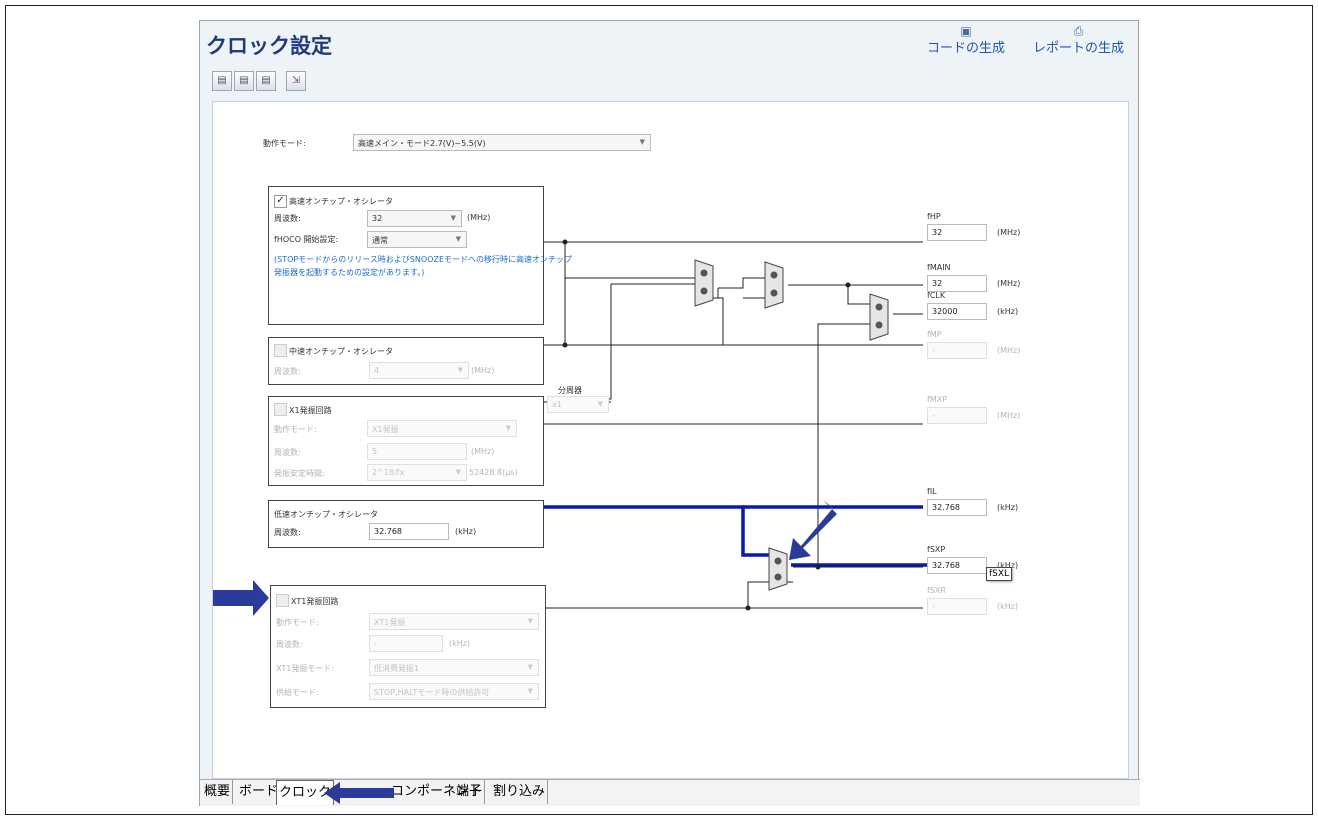 Image resolution: width=1318 pixels, height=820 pixels. What do you see at coordinates (483, 370) in the screenshot?
I see `moco-freq-unit: (MHz)` at bounding box center [483, 370].